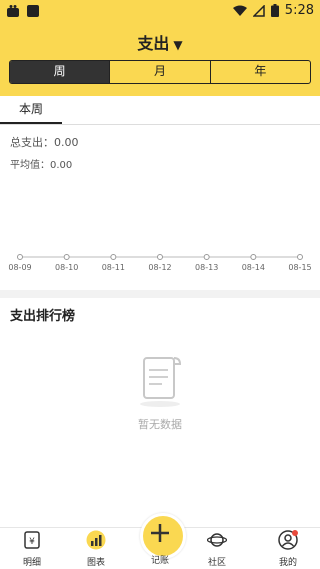  I want to click on type-dropdown: 支出 ▼, so click(160, 42).